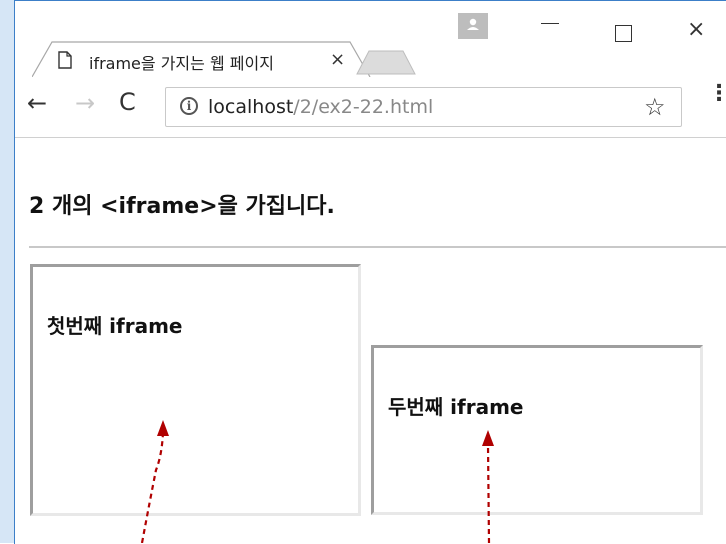 The image size is (726, 544). Describe the element at coordinates (85, 103) in the screenshot. I see `forward-arrow-icon: →` at that location.